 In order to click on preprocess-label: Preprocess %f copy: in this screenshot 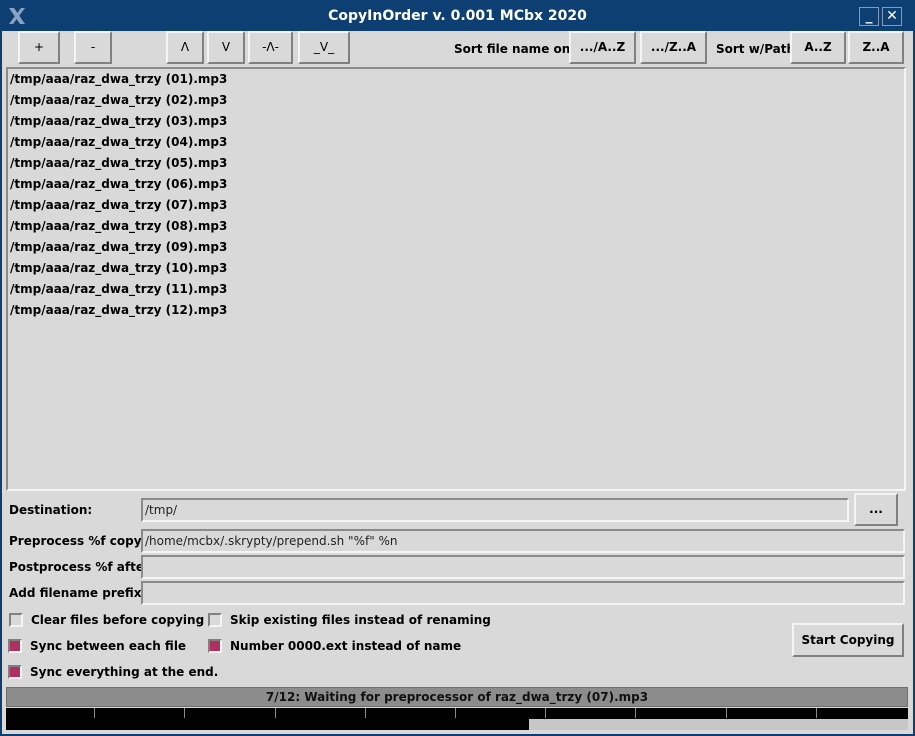, I will do `click(78, 541)`.